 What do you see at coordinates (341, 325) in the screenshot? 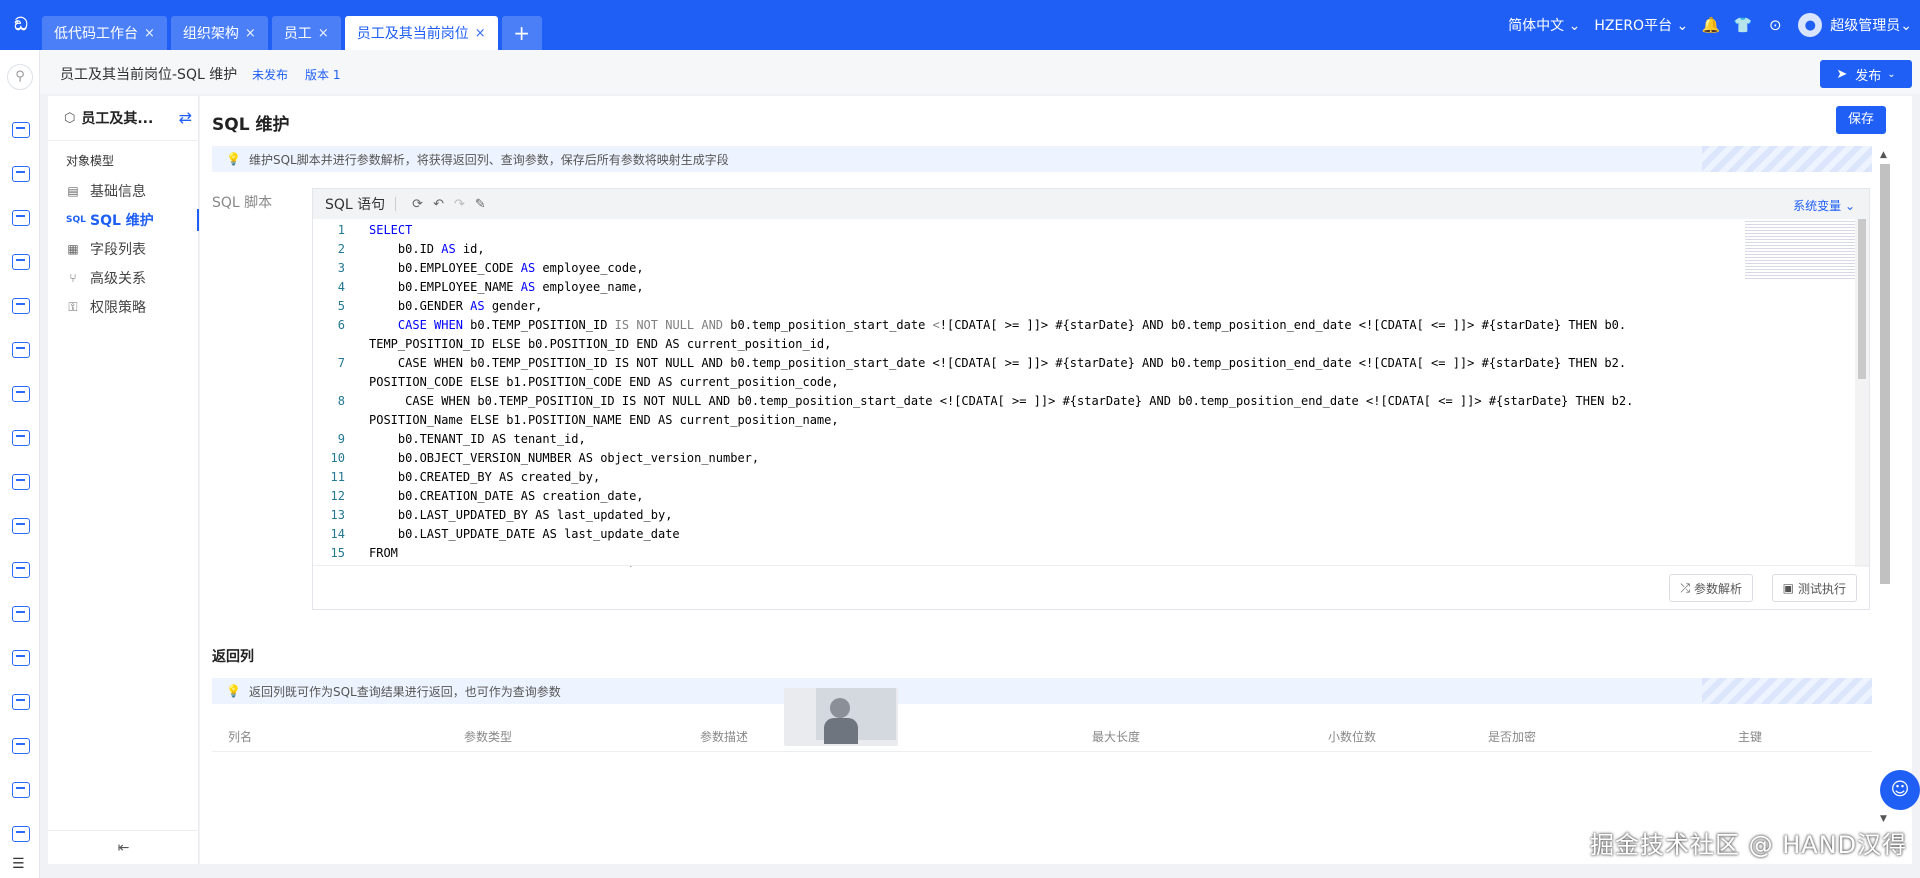
I see `line-number: 6` at bounding box center [341, 325].